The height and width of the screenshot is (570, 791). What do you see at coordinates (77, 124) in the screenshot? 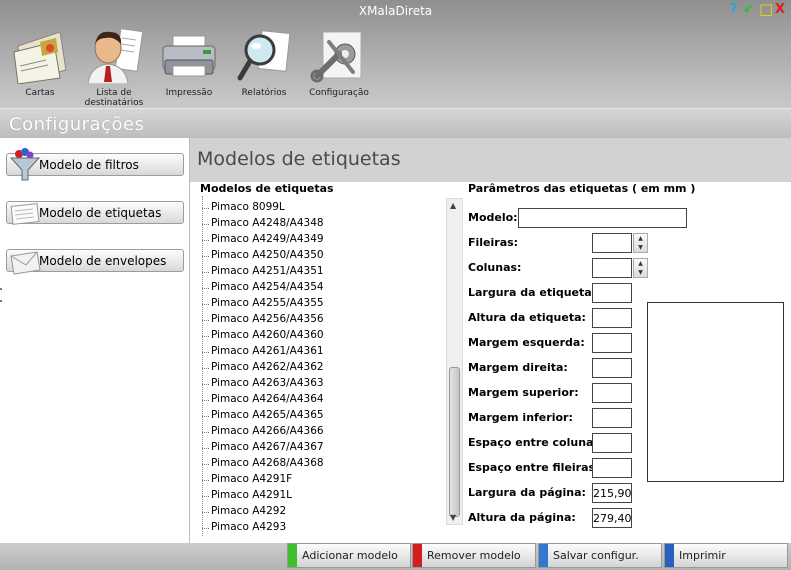
I see `section-title: Configurações` at bounding box center [77, 124].